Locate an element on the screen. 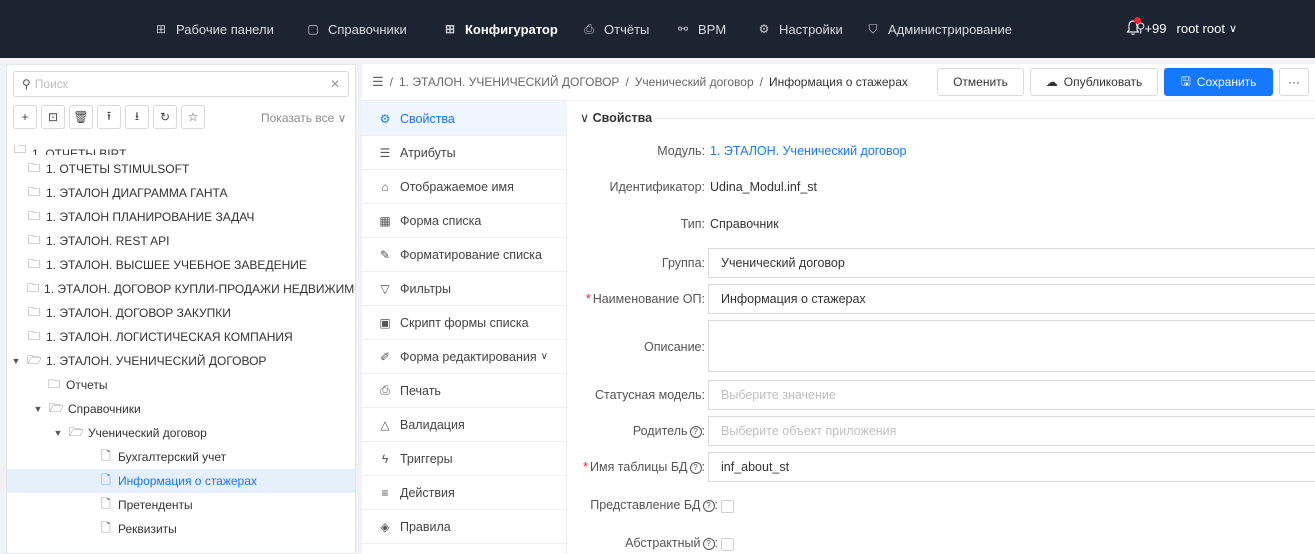 This screenshot has width=1315, height=554. tree-node: ▼ 🗁 1. ЭТАЛОН. УЧЕНИЧЕСКИЙ ДОГОВОР is located at coordinates (181, 361).